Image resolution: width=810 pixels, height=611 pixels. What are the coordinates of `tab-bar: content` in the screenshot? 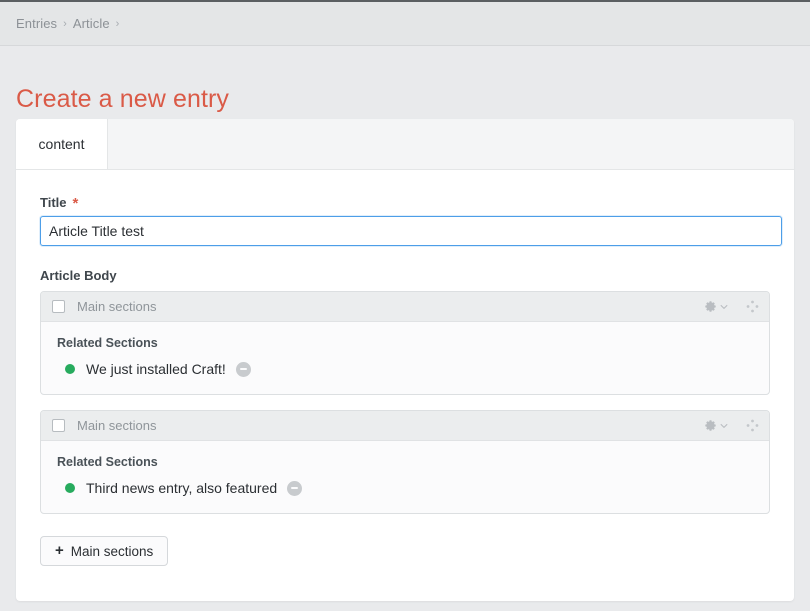 It's located at (405, 144).